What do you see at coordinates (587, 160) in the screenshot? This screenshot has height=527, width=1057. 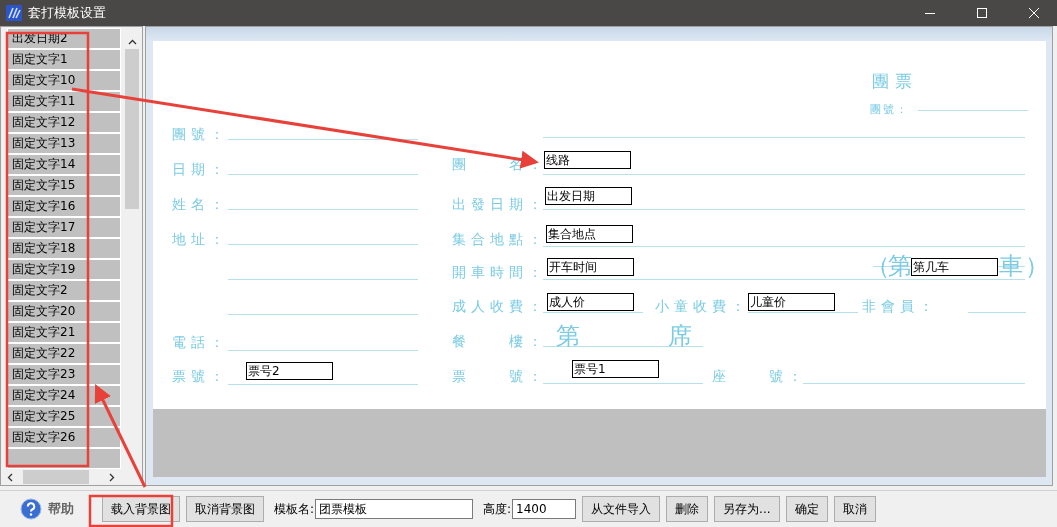 I see `template-field: 线路` at bounding box center [587, 160].